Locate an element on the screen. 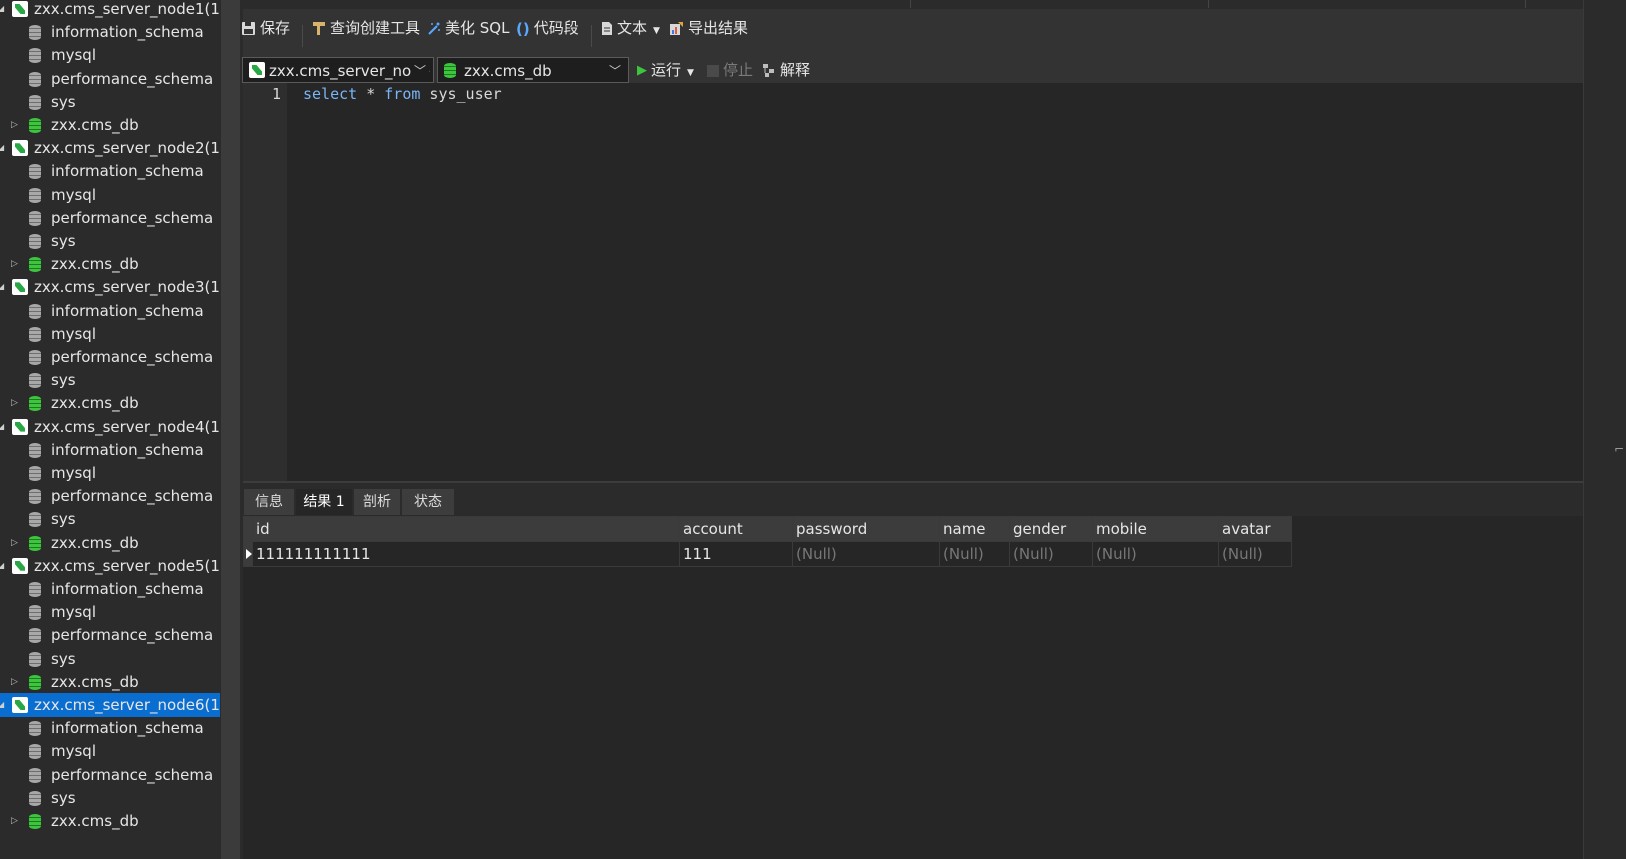 The image size is (1626, 859). text-dropdown-button: 文本 ▼ is located at coordinates (630, 28).